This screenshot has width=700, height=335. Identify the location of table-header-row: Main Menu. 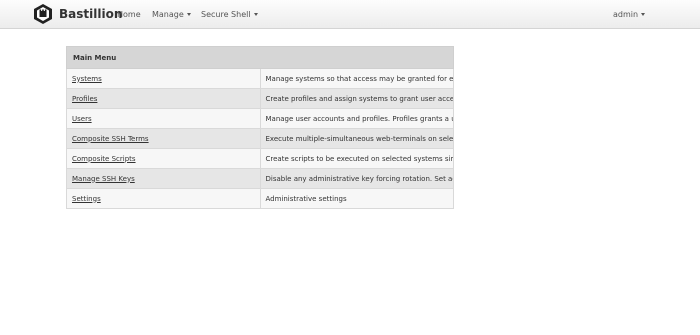
(260, 57).